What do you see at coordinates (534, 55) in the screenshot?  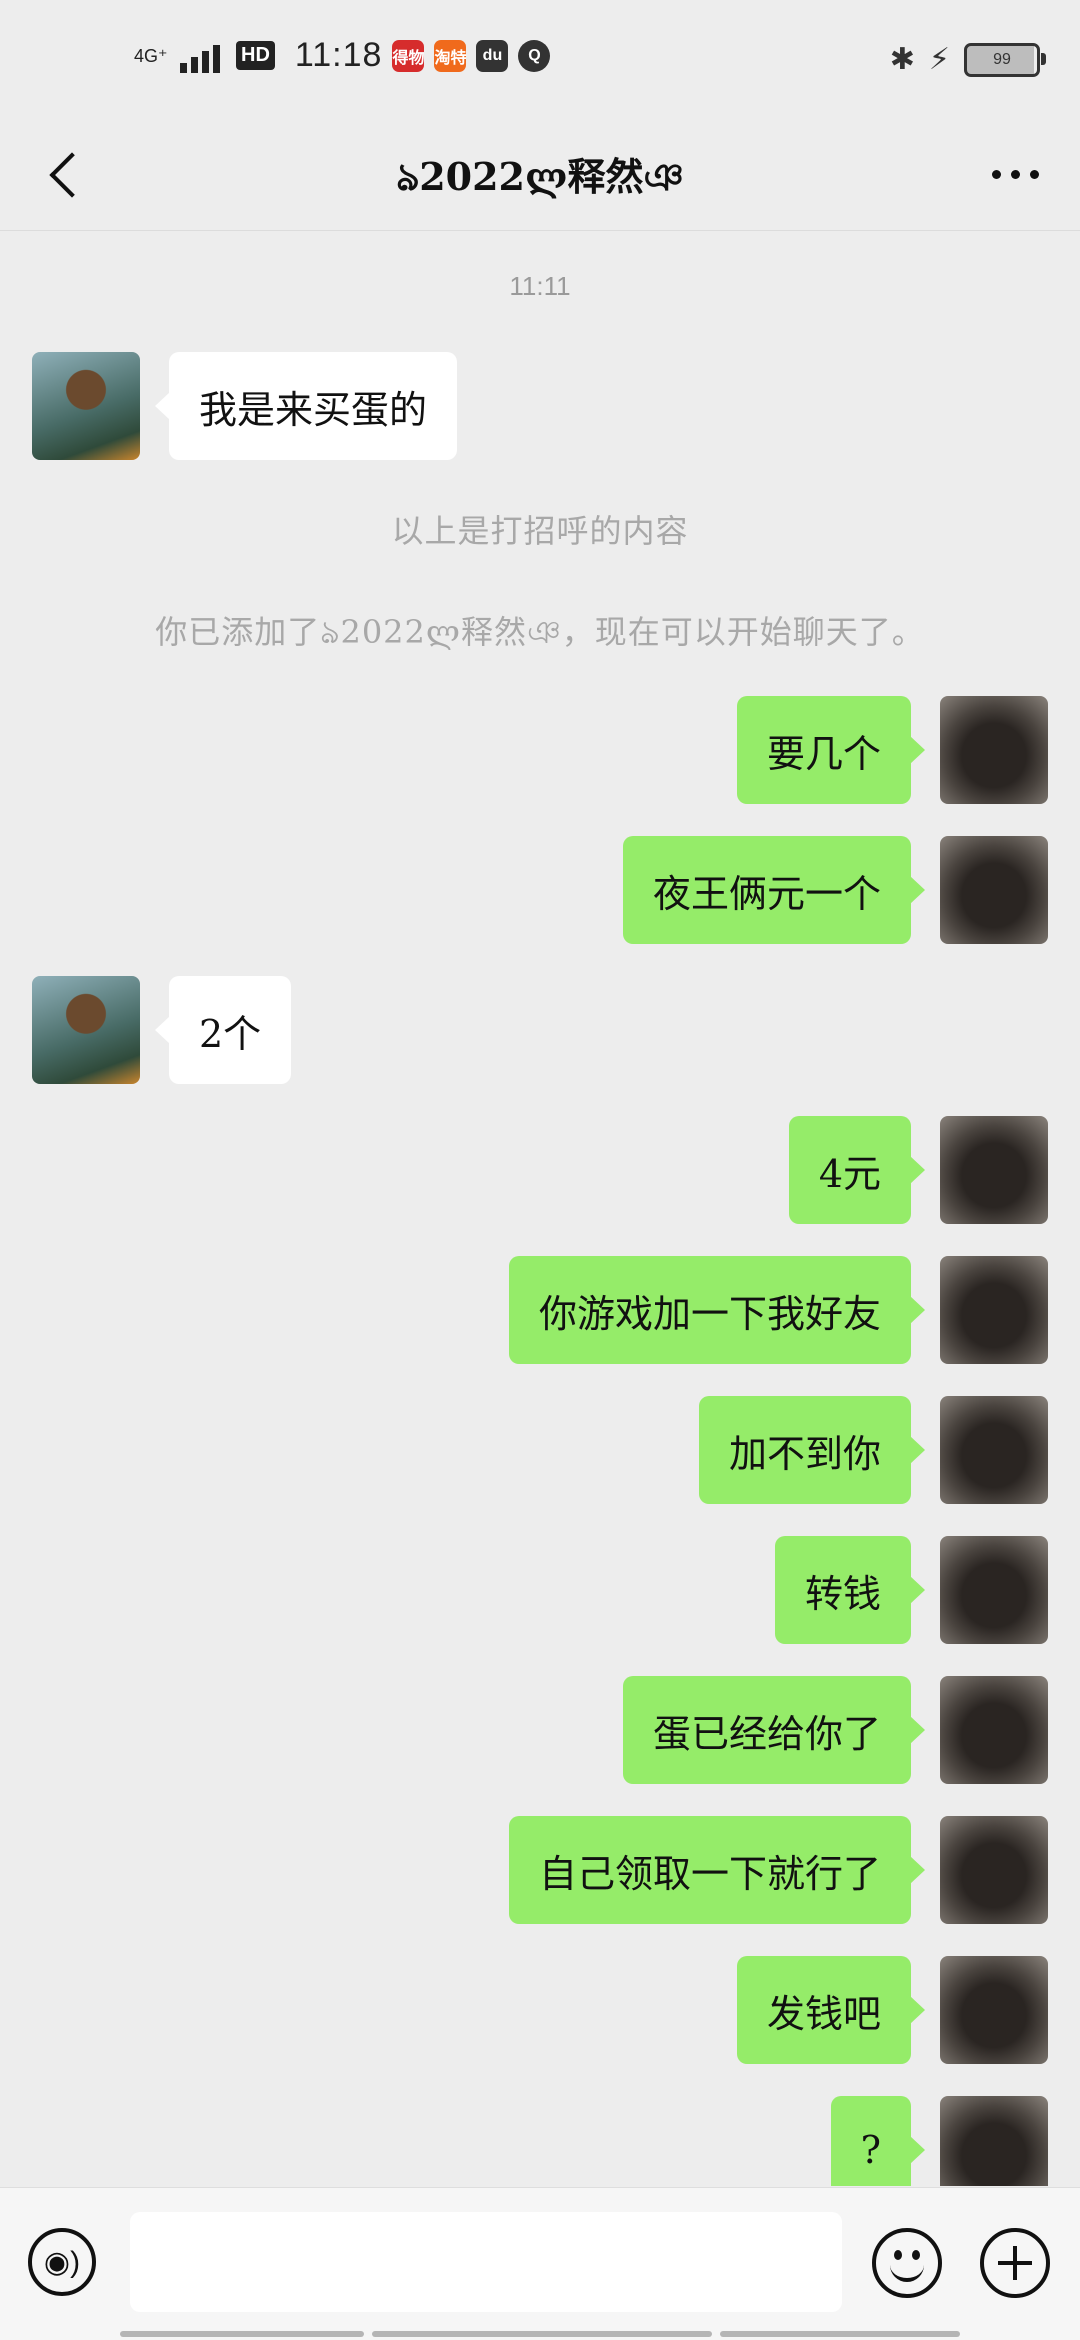 I see `qq-browser-icon: Q` at bounding box center [534, 55].